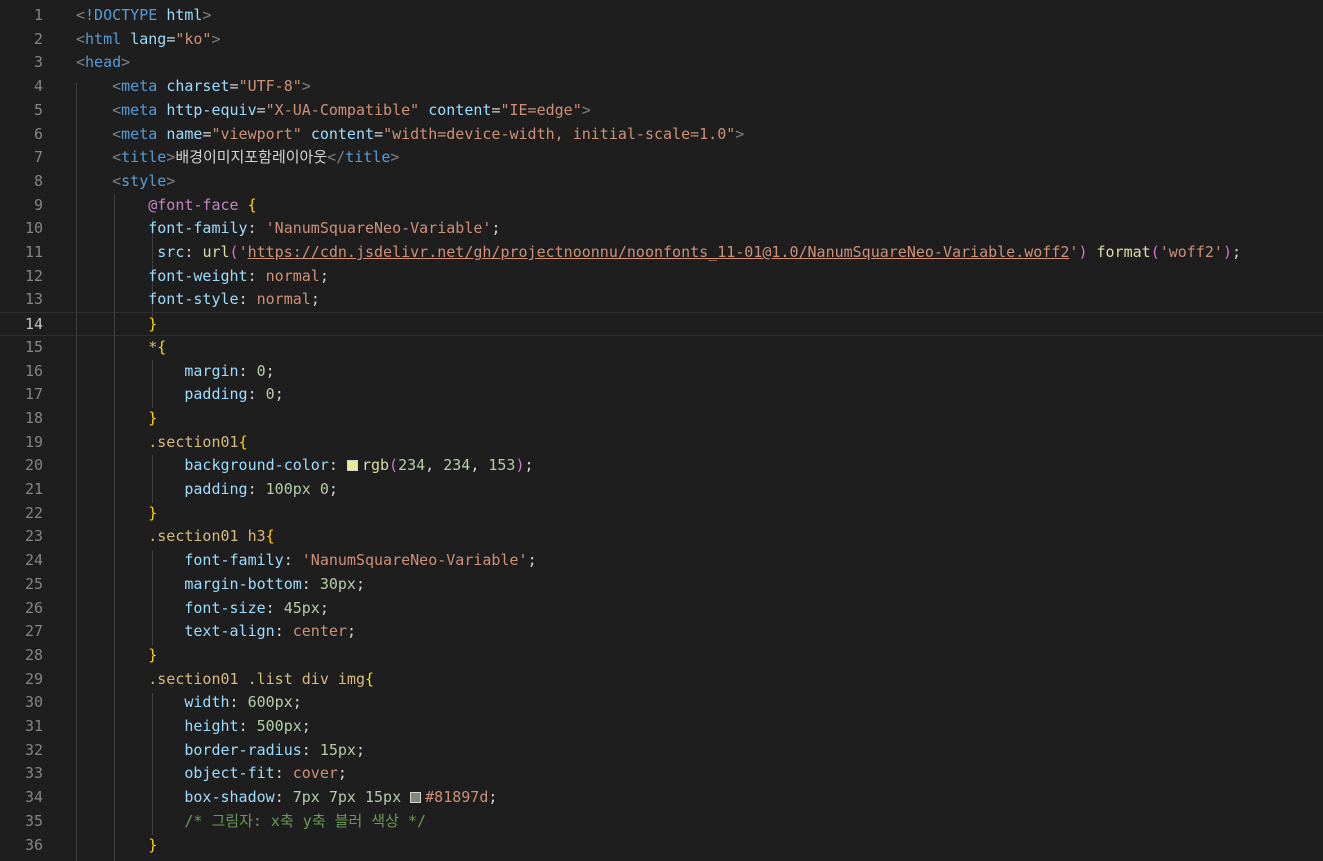  I want to click on line-number: 21, so click(33, 489).